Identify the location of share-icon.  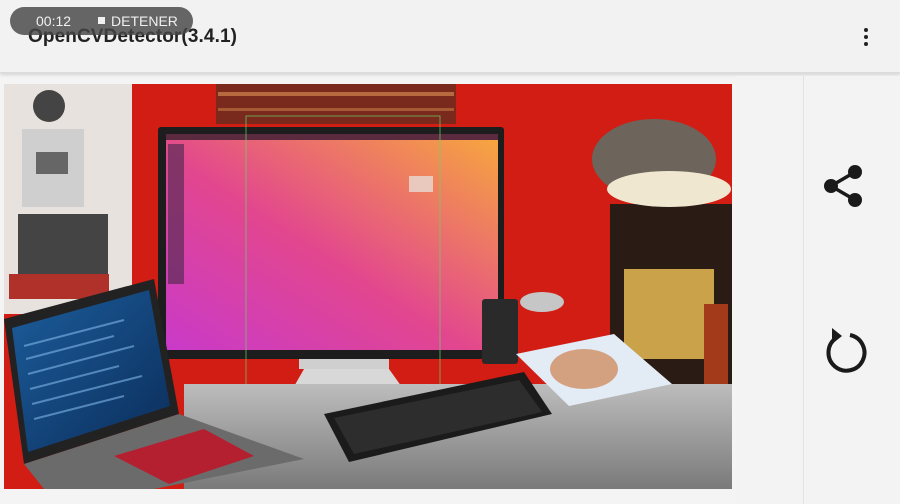
(846, 186).